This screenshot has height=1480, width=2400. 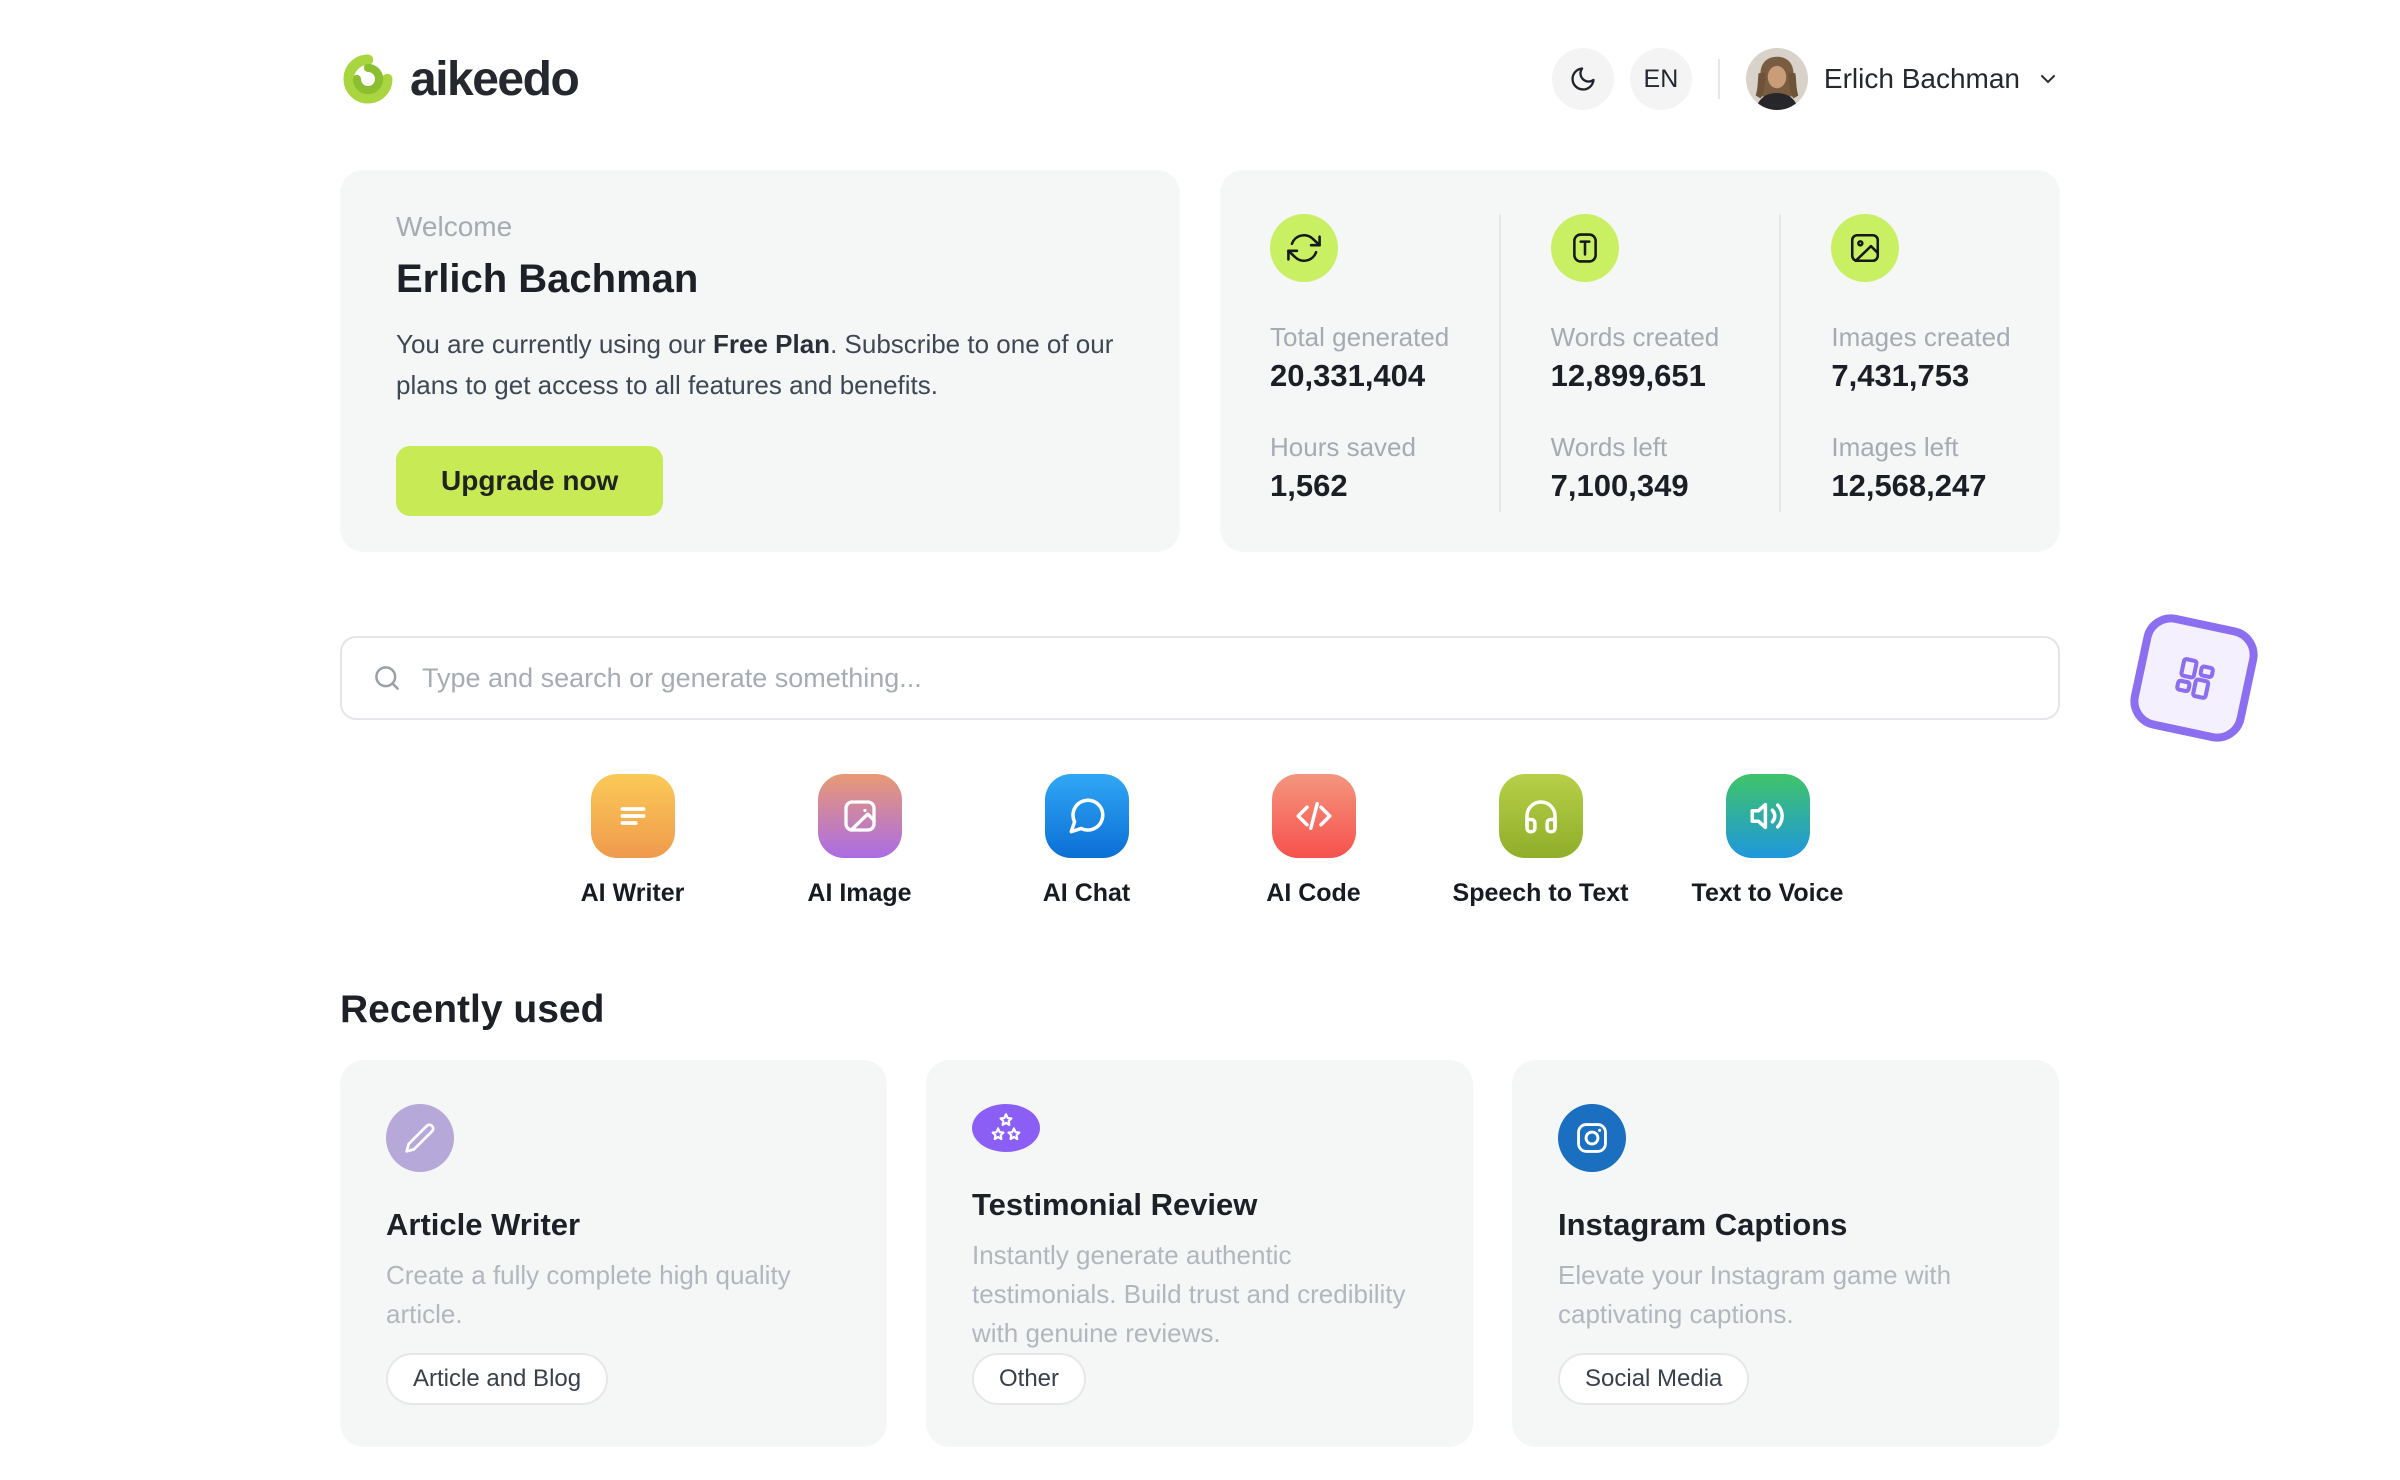 I want to click on stat-label: Words created, so click(x=1635, y=337).